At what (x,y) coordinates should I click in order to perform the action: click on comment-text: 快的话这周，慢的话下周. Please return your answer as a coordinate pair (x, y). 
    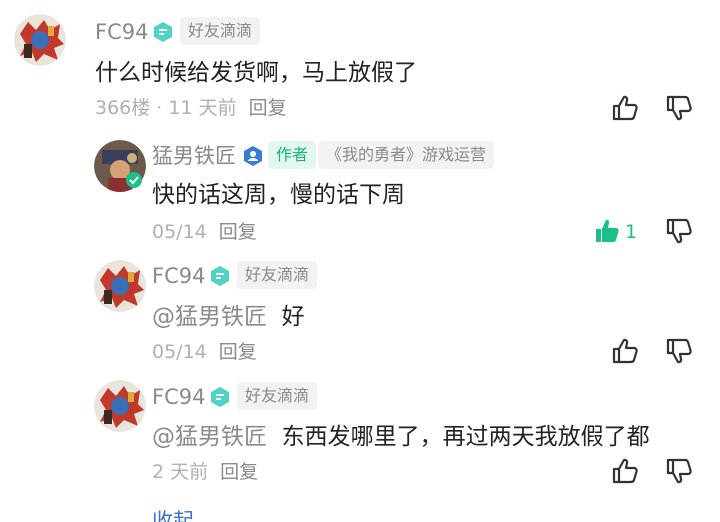
    Looking at the image, I should click on (278, 195).